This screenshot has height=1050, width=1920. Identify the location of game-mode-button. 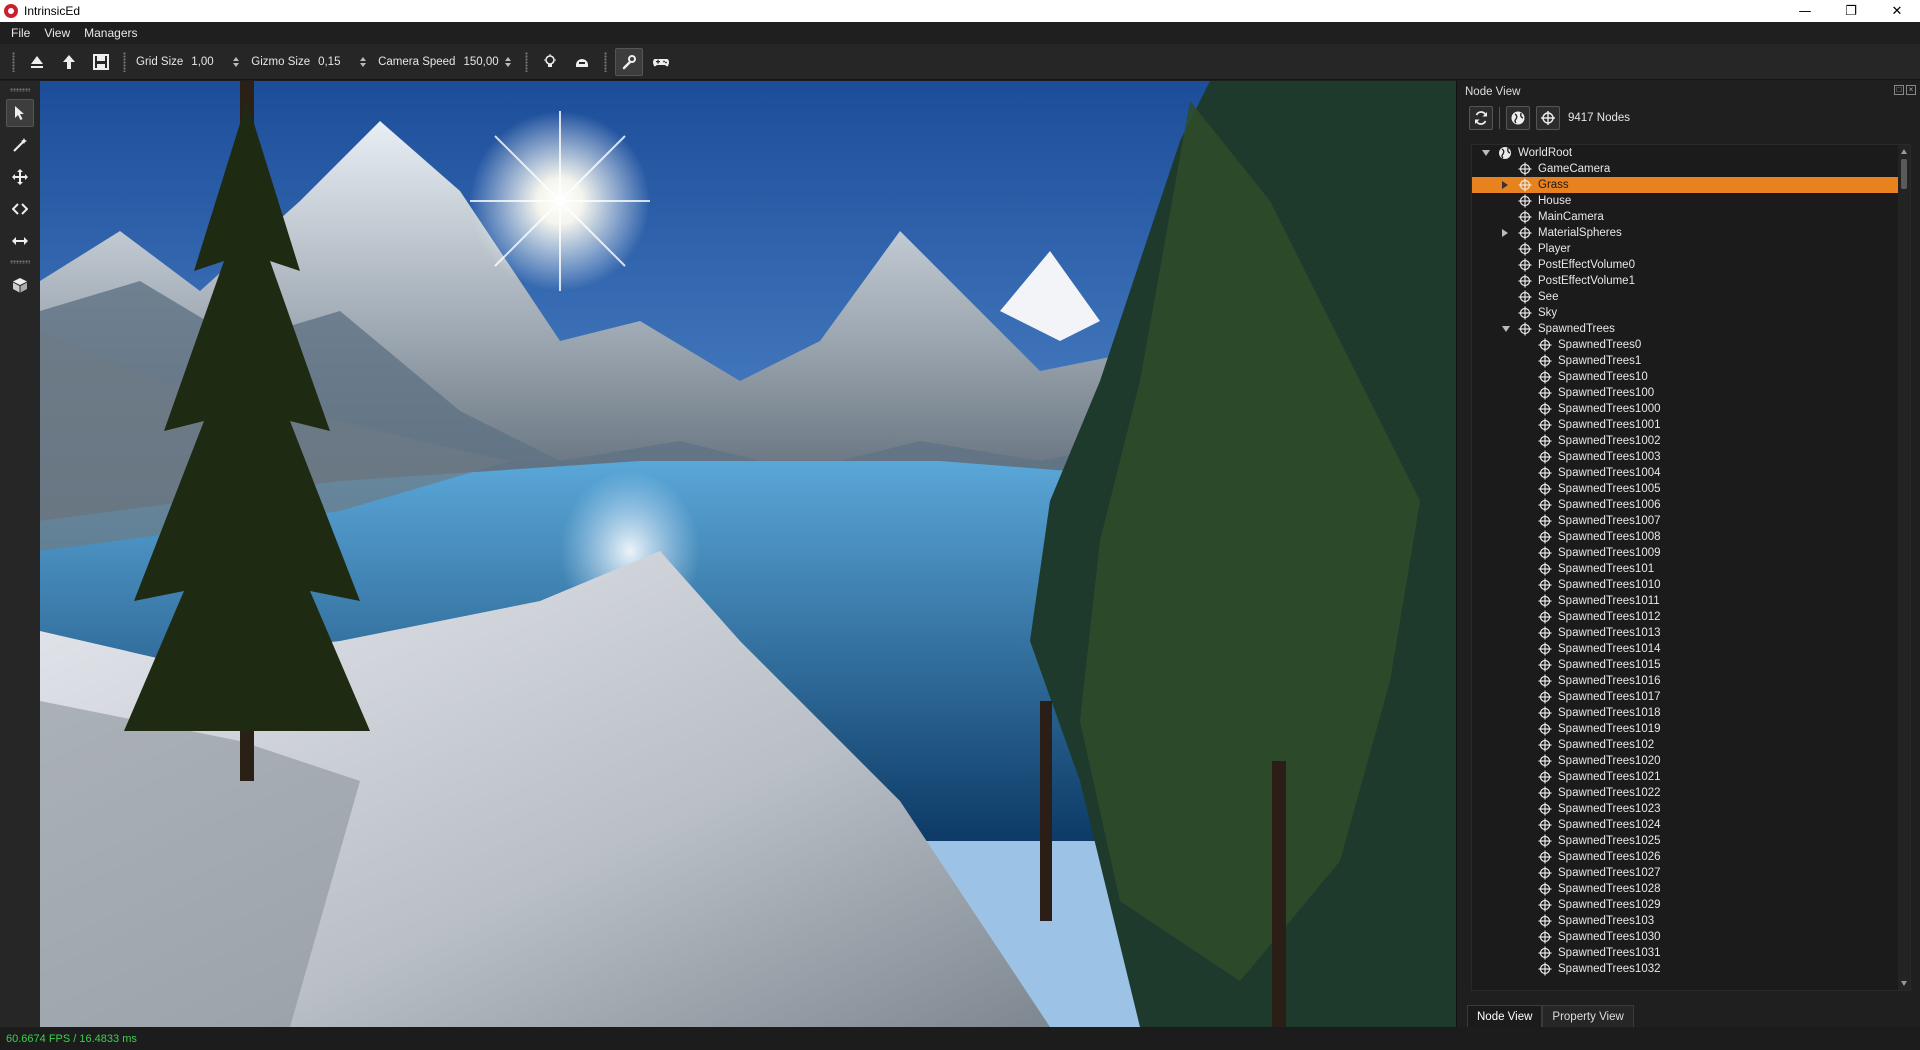
(661, 62).